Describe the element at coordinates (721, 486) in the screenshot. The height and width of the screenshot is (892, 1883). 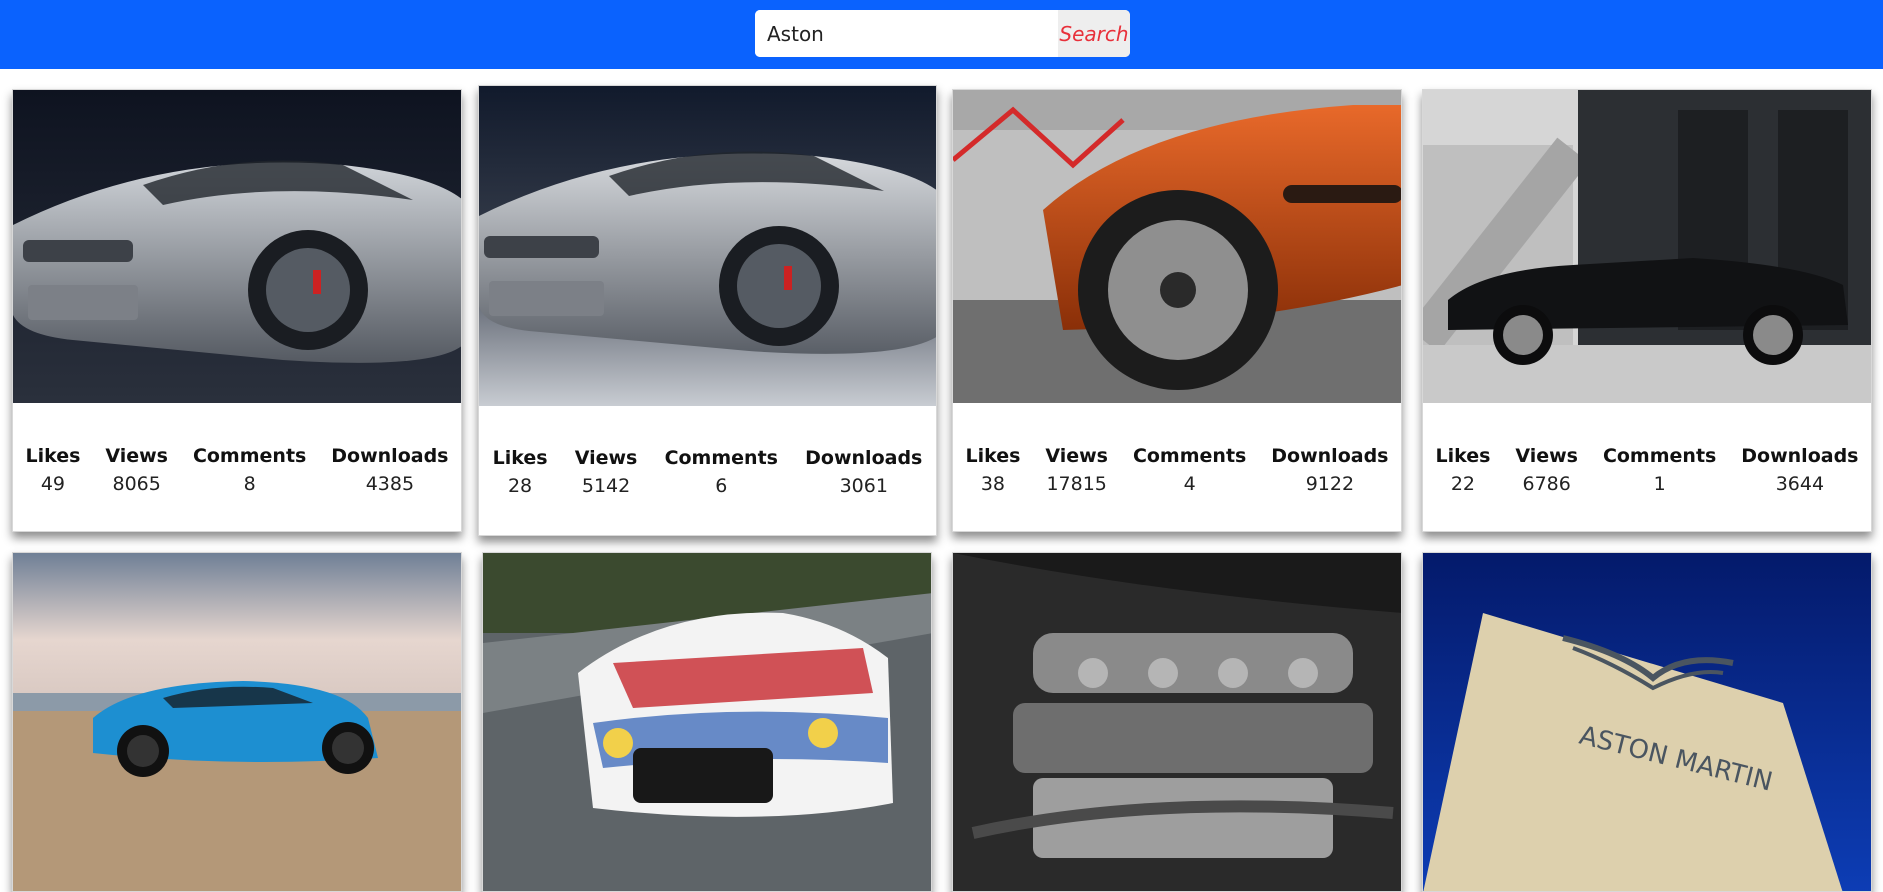
I see `comments-count: 6` at that location.